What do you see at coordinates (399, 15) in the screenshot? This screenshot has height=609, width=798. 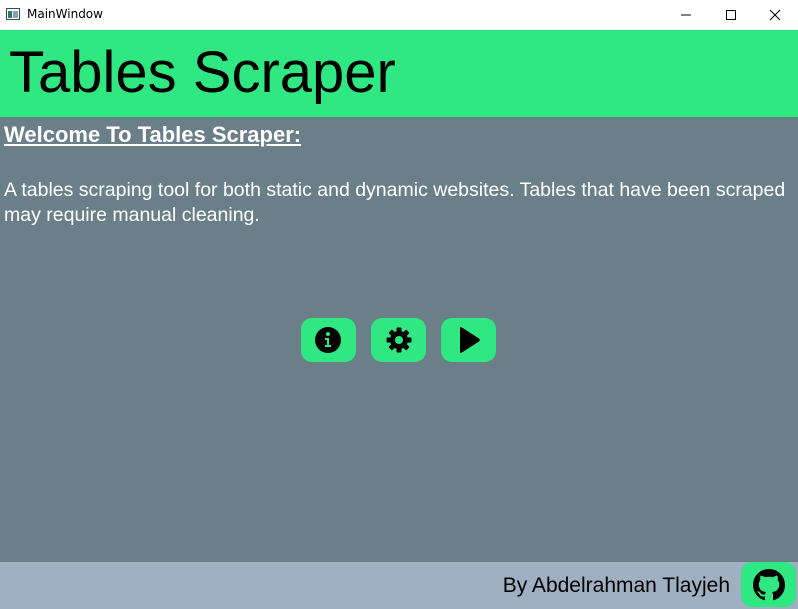 I see `window-titlebar: MainWindow` at bounding box center [399, 15].